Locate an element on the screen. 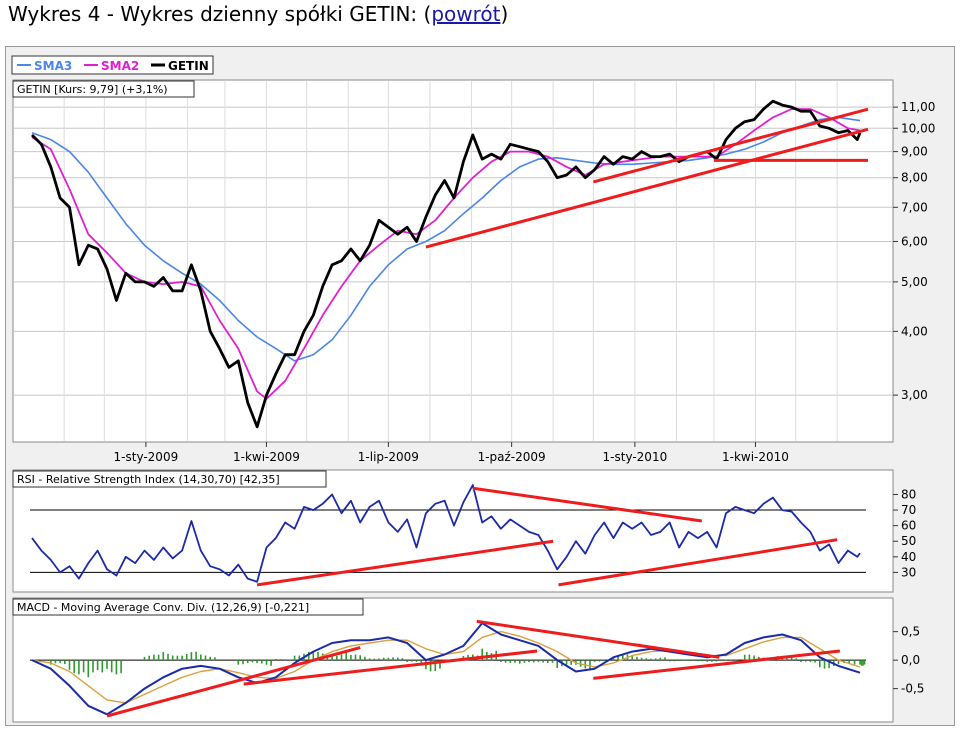  price-y-tick-label: 10,00 is located at coordinates (918, 128).